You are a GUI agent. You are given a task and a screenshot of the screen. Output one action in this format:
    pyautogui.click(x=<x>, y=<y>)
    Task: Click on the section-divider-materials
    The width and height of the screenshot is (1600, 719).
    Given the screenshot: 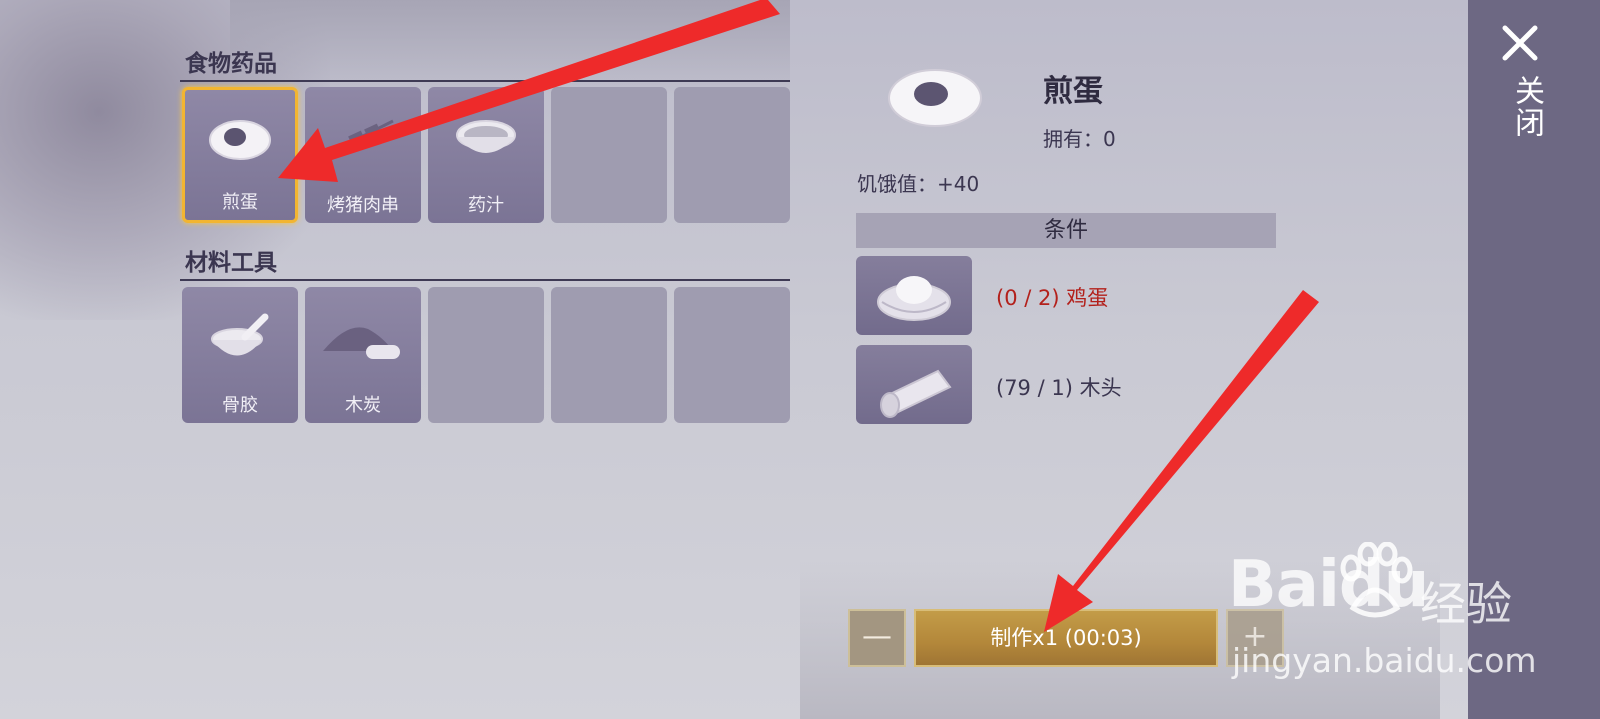 What is the action you would take?
    pyautogui.click(x=485, y=280)
    